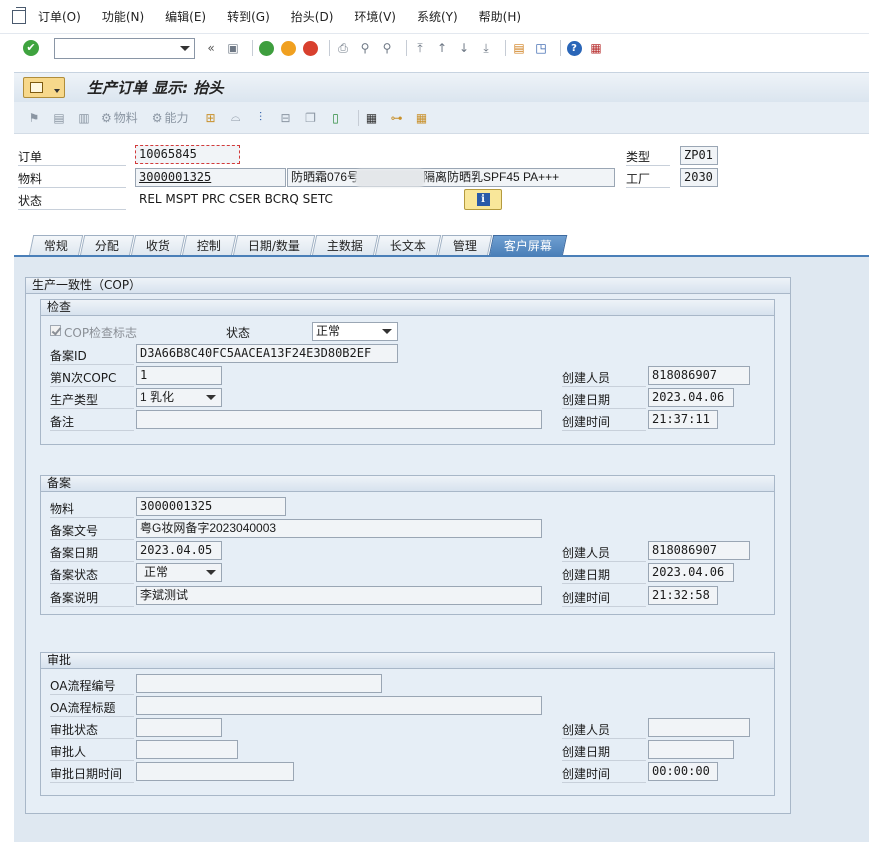 The image size is (869, 842). I want to click on filing-status-value: 正常, so click(156, 572).